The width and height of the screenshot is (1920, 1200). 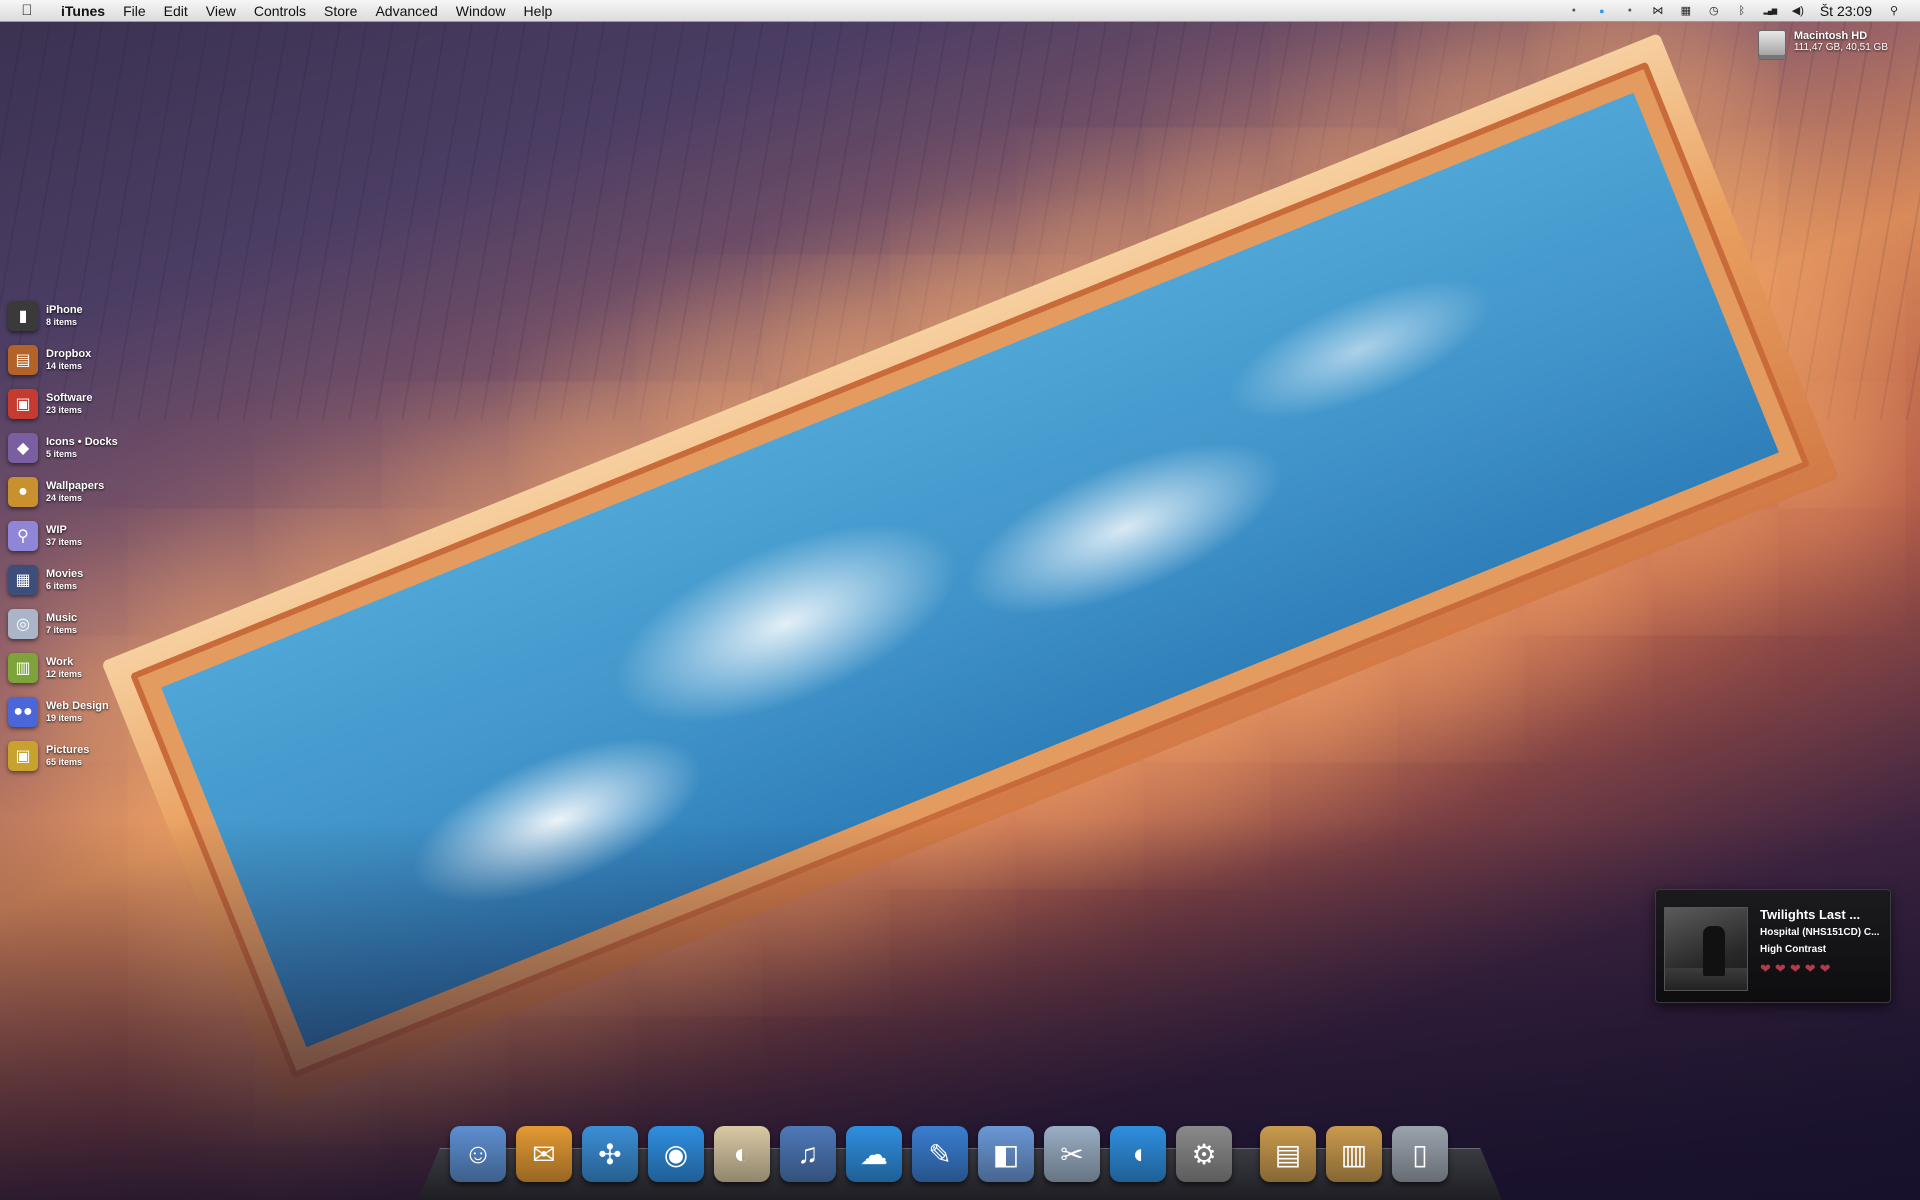 What do you see at coordinates (1714, 951) in the screenshot?
I see `album-art-figure` at bounding box center [1714, 951].